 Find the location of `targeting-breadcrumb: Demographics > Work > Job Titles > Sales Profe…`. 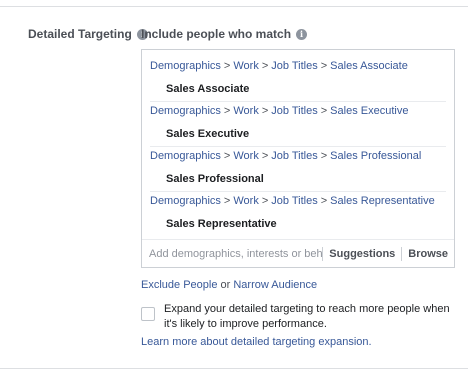

targeting-breadcrumb: Demographics > Work > Job Titles > Sales Profe… is located at coordinates (285, 157).